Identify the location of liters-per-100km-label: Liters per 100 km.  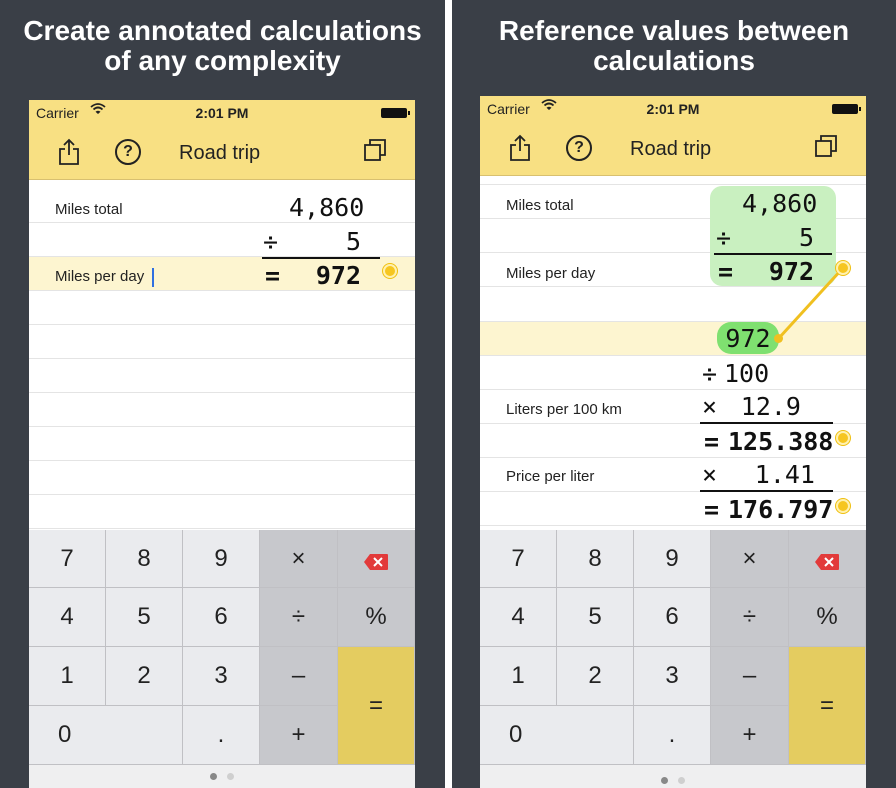
(564, 409).